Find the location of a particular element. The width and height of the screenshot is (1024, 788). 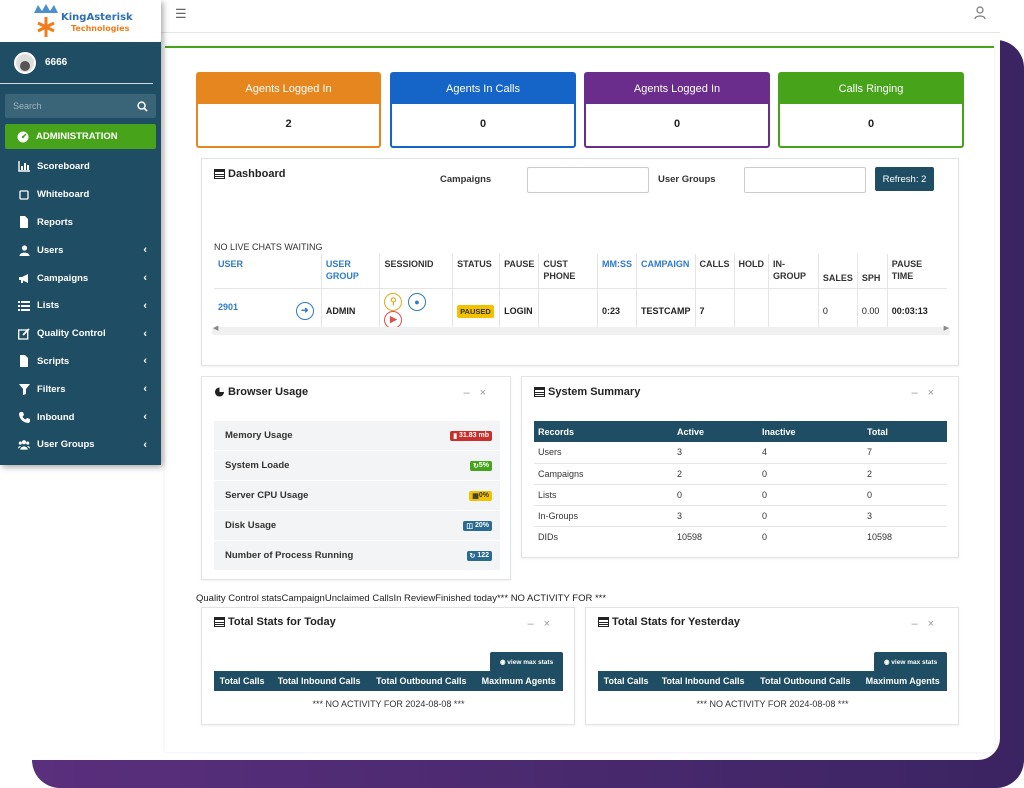

sidebar-item-filters: Filters ‹ is located at coordinates (80, 389).